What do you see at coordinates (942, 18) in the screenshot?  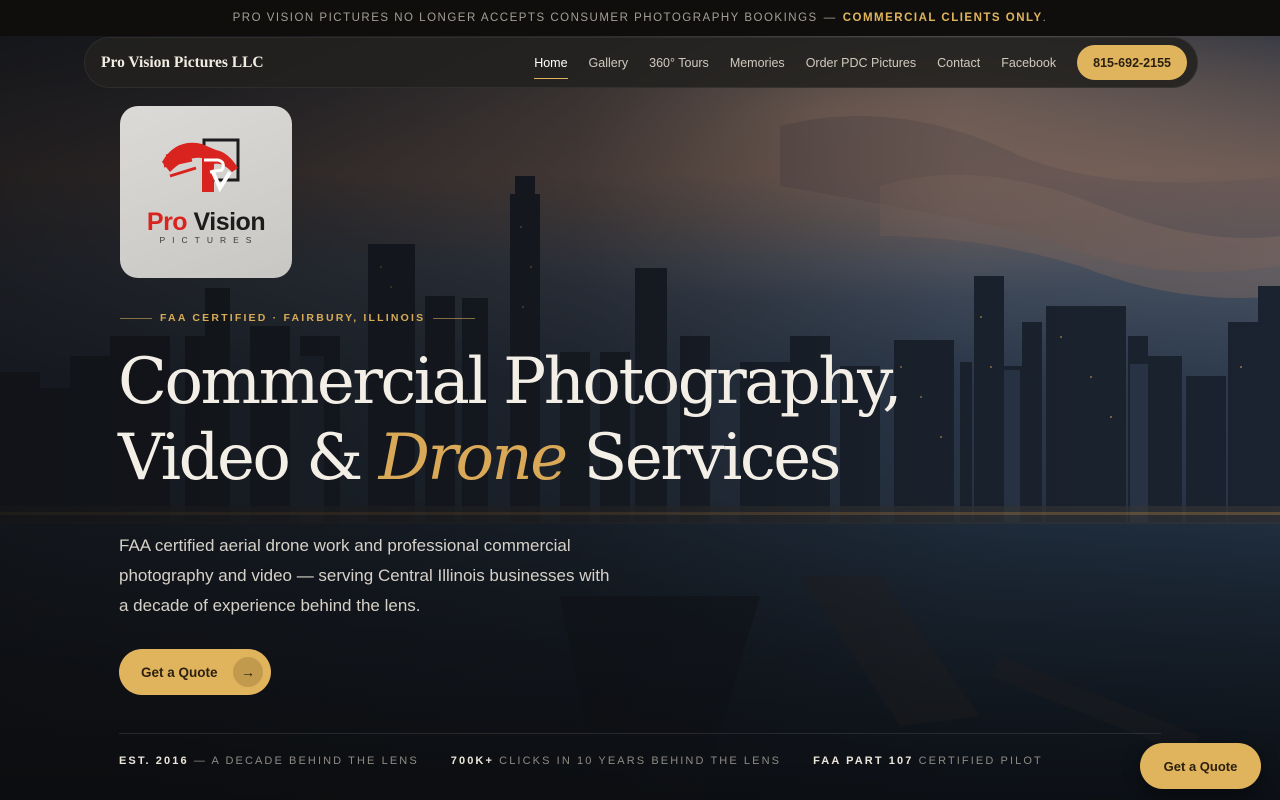 I see `announcement-highlight: COMMERCIAL CLIENTS ONLY` at bounding box center [942, 18].